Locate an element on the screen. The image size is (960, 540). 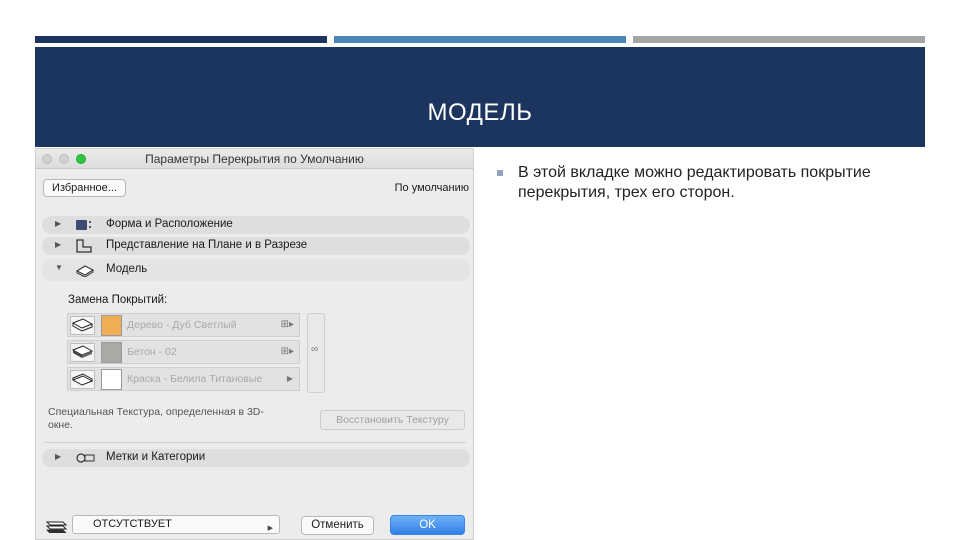
material-row-top: Дерево - Дуб Светлый ⊞▸ is located at coordinates (183, 325).